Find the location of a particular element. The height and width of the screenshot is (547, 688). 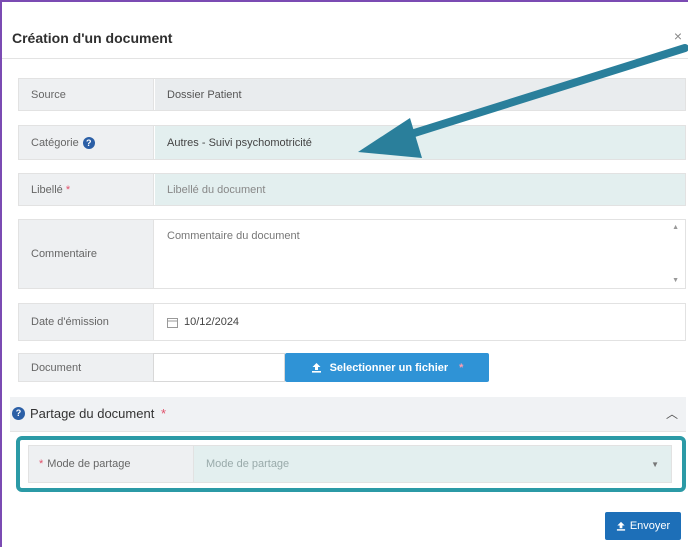

libelle-row: Libellé * Libellé du document is located at coordinates (352, 189).